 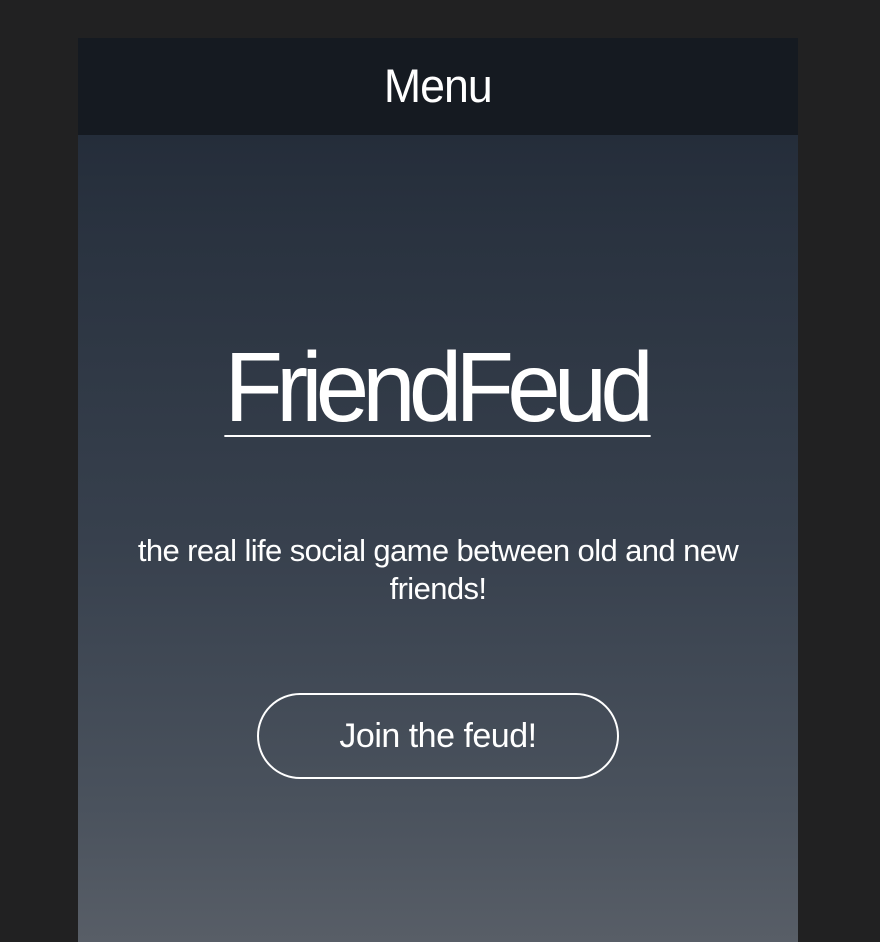 I want to click on menu-button: Menu, so click(x=438, y=86).